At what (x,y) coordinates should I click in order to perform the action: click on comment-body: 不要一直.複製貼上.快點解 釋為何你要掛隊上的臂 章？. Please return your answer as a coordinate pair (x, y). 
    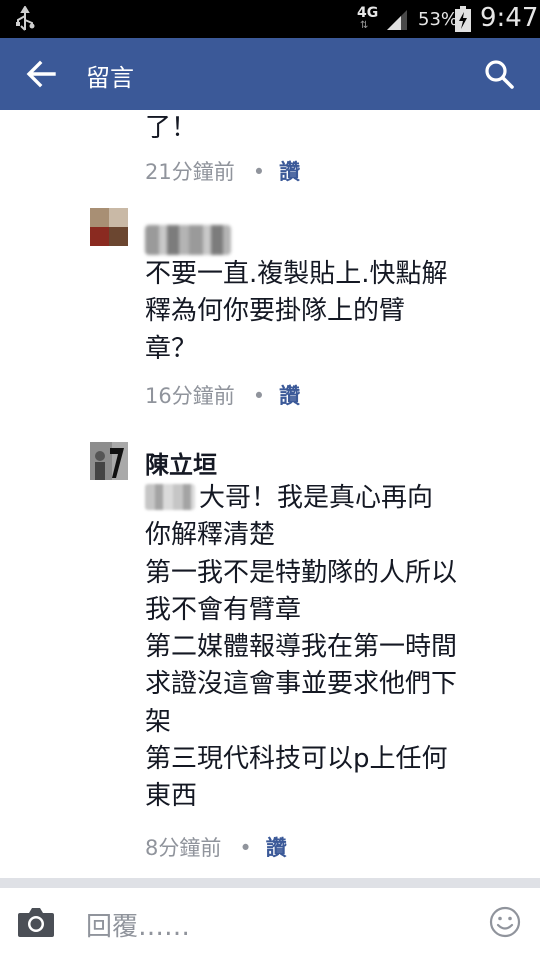
    Looking at the image, I should click on (325, 312).